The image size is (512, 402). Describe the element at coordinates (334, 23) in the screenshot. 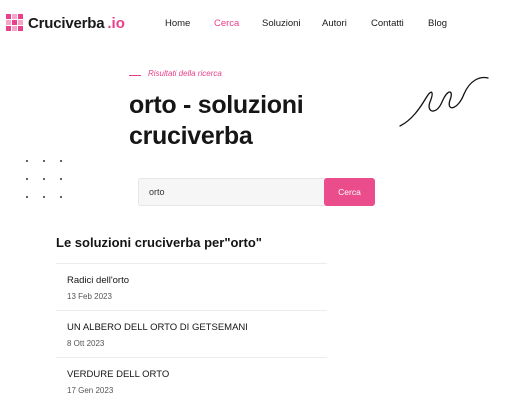

I see `nav-autori: Autori` at that location.